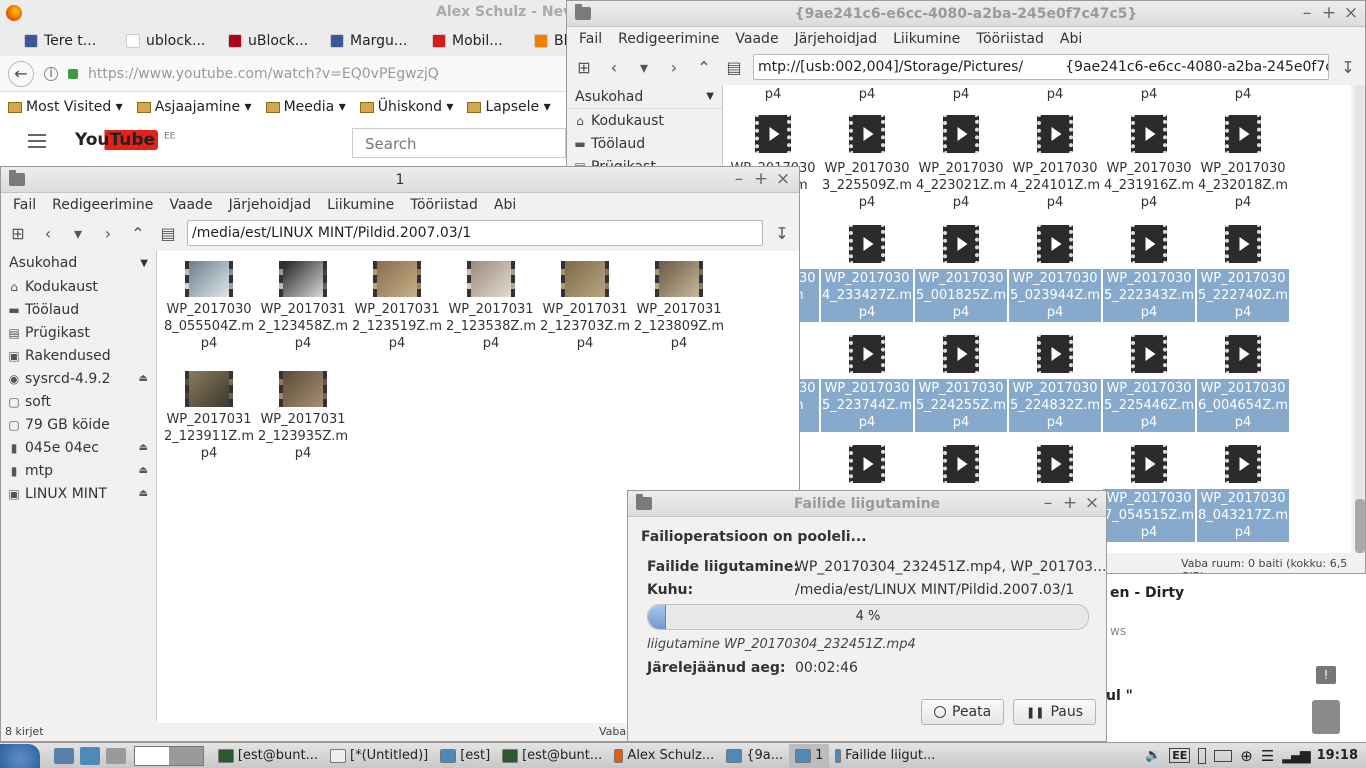 This screenshot has height=768, width=1366. What do you see at coordinates (1149, 383) in the screenshot?
I see `video-file: WP_2017030 5_225446Z.m p4` at bounding box center [1149, 383].